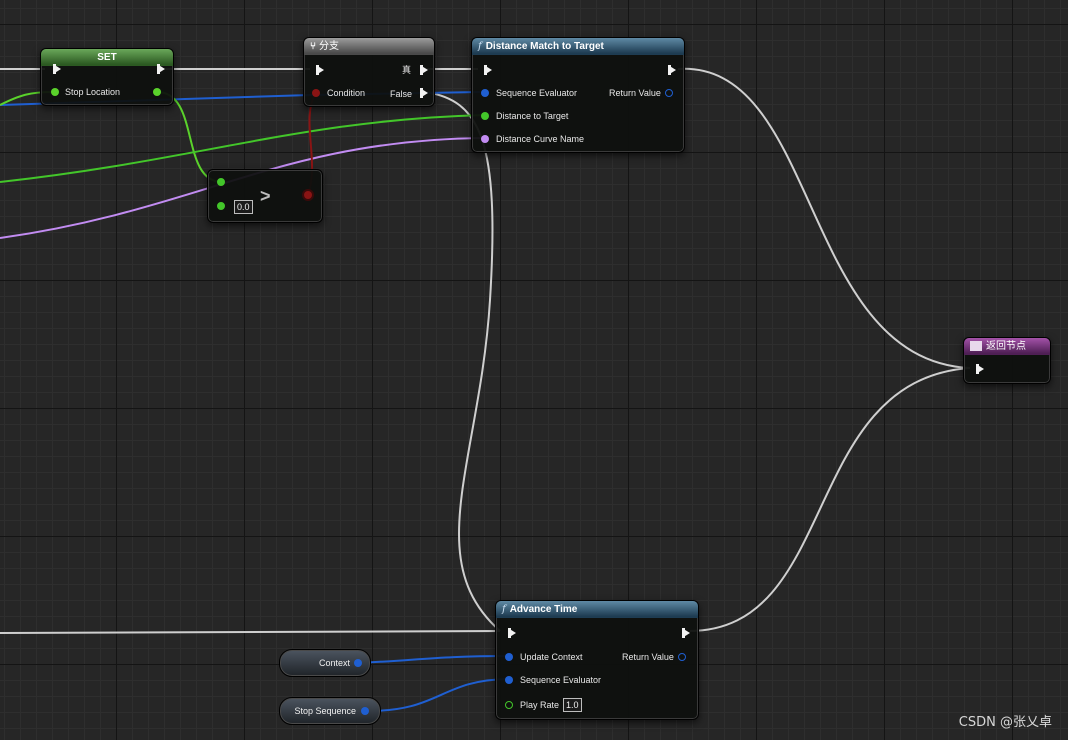  Describe the element at coordinates (308, 195) in the screenshot. I see `compare-result-out-pin` at that location.